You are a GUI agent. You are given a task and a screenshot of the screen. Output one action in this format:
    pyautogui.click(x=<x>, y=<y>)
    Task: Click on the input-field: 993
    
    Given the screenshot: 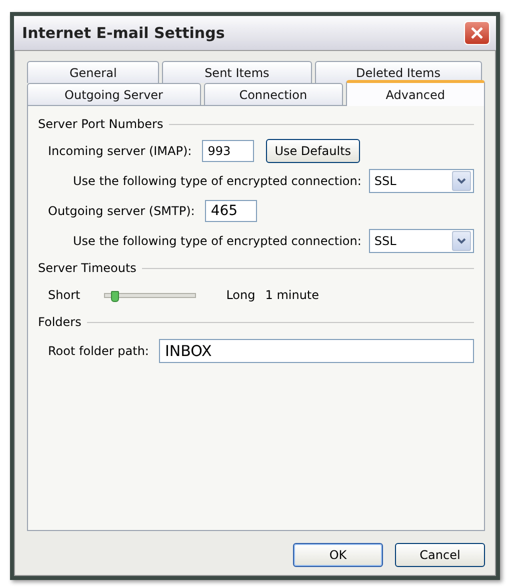 What is the action you would take?
    pyautogui.click(x=228, y=151)
    